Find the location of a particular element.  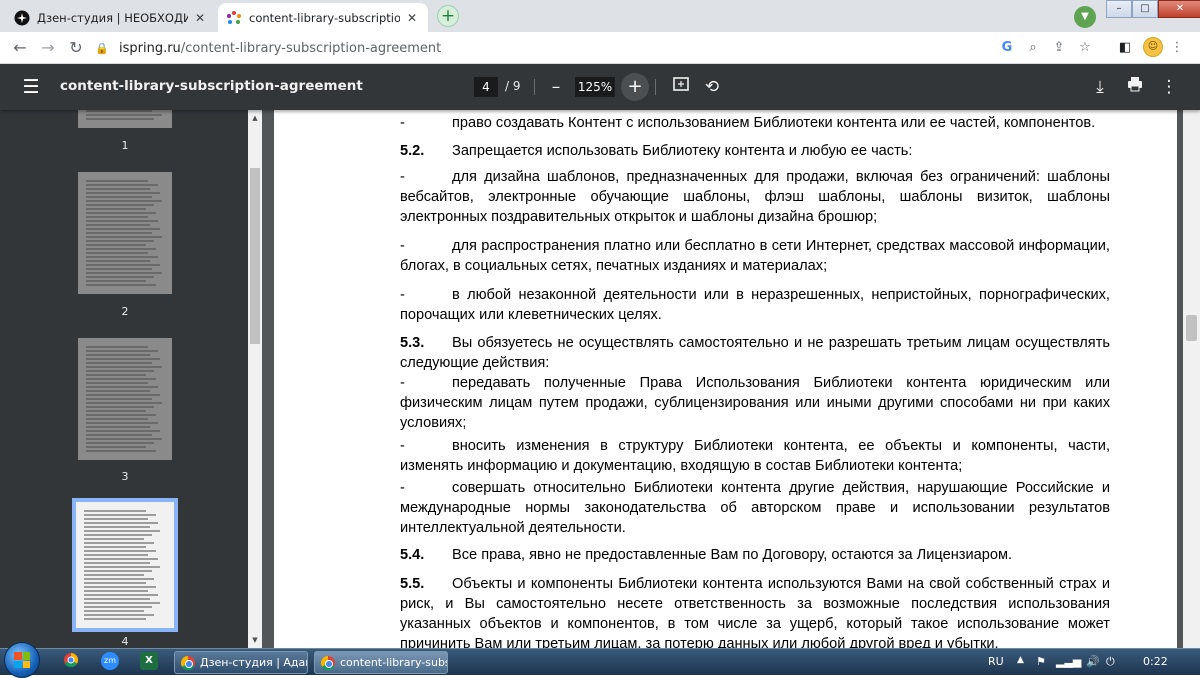

zoom-out-icon: – is located at coordinates (556, 87).